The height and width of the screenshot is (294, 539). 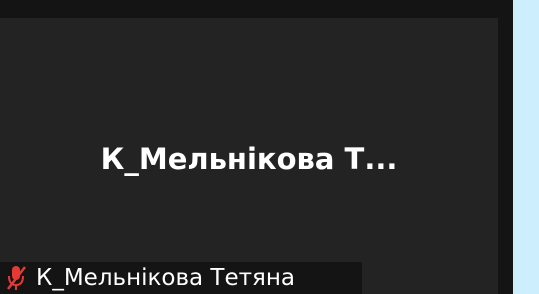 I want to click on muted-mic-icon, so click(x=17, y=278).